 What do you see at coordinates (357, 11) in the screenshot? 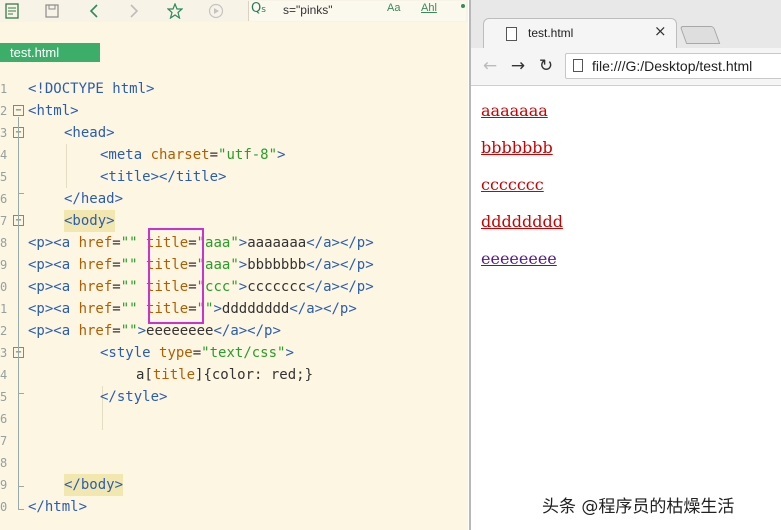
I see `search-field: Qs s="pinks" Aa Ahl` at bounding box center [357, 11].